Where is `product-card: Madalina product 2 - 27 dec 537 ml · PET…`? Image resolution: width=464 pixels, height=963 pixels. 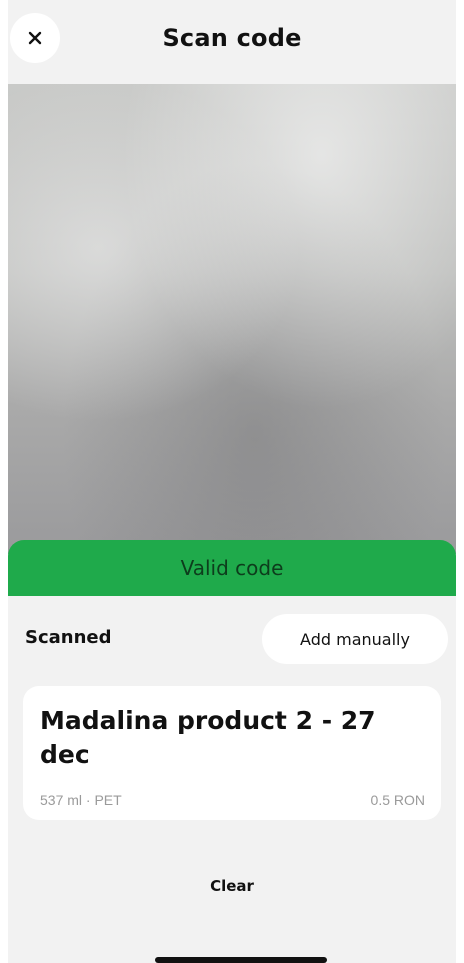 product-card: Madalina product 2 - 27 dec 537 ml · PET… is located at coordinates (232, 753).